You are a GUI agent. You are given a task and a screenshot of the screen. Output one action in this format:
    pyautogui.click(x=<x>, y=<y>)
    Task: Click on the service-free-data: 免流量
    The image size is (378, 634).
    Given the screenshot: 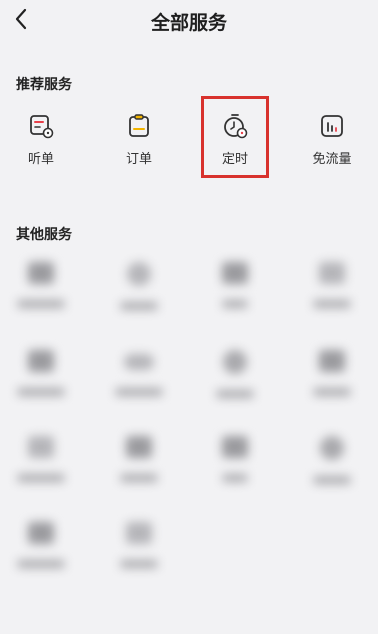 What is the action you would take?
    pyautogui.click(x=331, y=141)
    